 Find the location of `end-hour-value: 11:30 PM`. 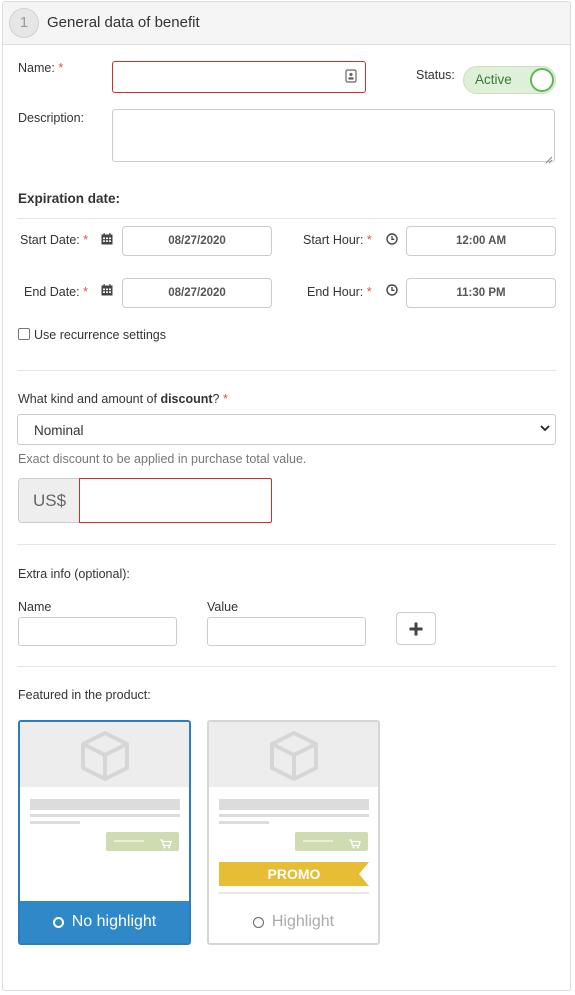

end-hour-value: 11:30 PM is located at coordinates (481, 293).